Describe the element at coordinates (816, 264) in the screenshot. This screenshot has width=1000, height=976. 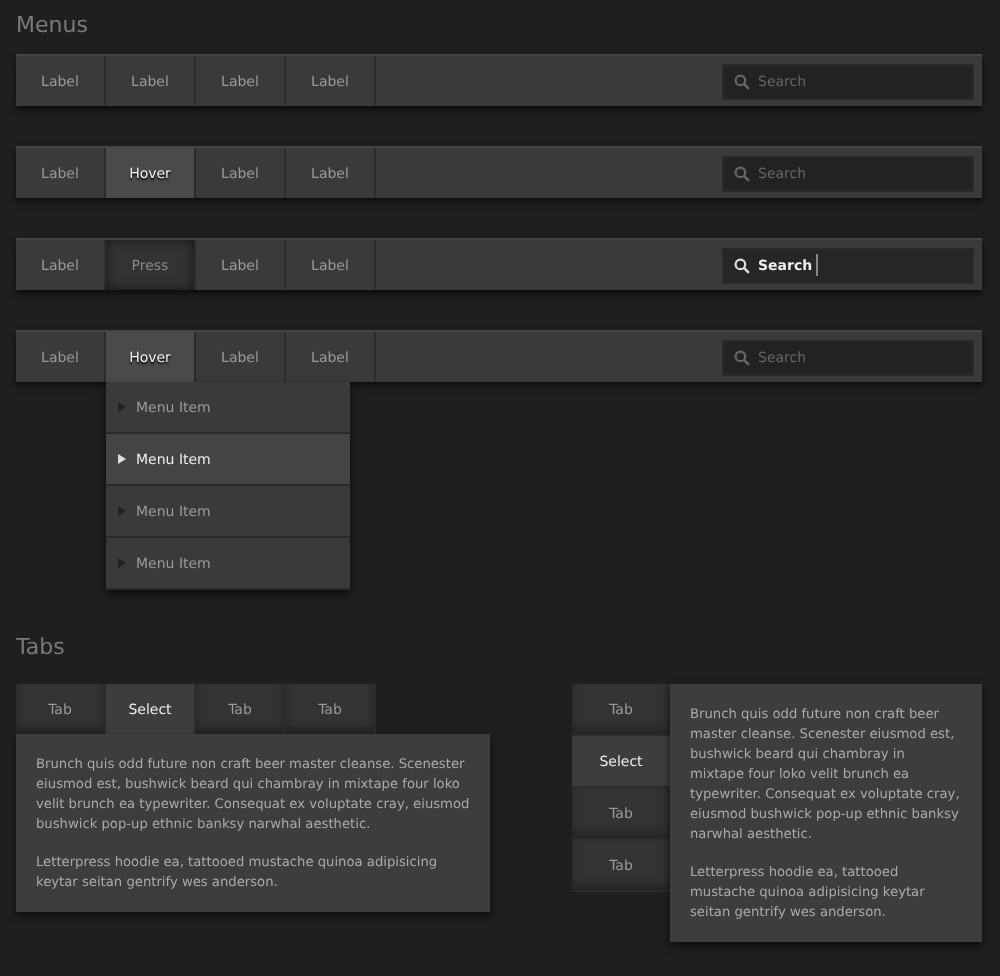
I see `text-cursor` at that location.